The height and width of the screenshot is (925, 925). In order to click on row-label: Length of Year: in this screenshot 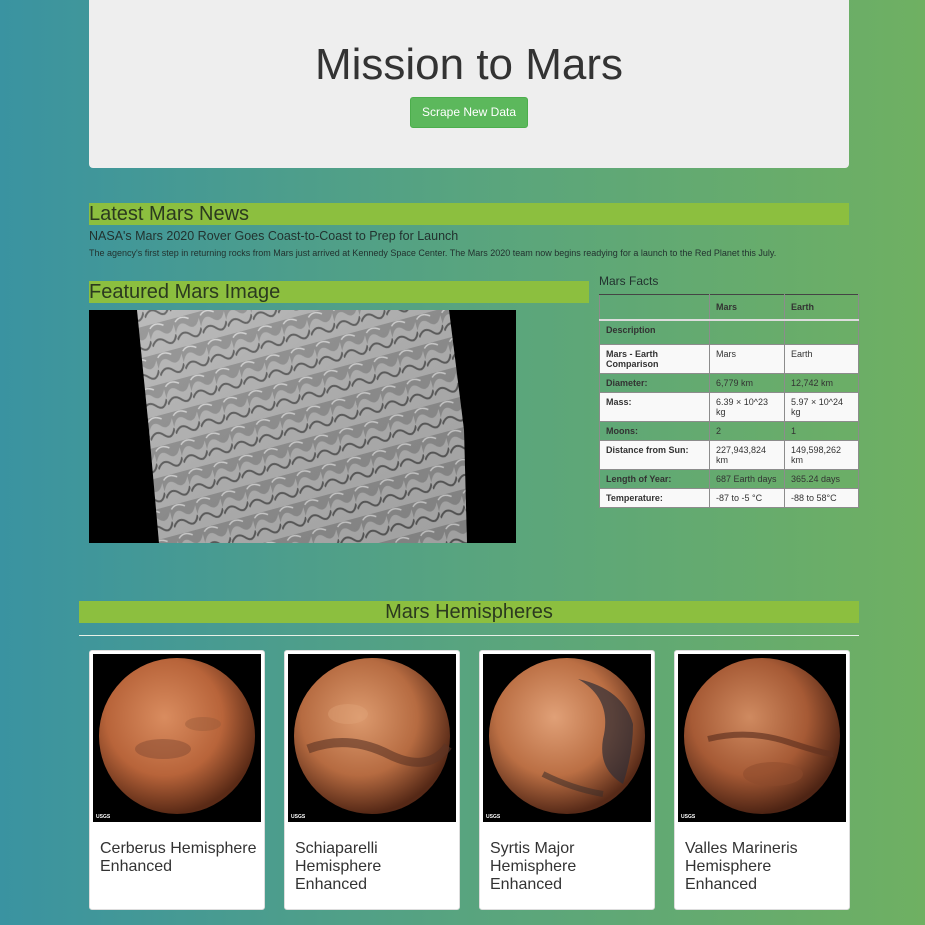, I will do `click(654, 478)`.